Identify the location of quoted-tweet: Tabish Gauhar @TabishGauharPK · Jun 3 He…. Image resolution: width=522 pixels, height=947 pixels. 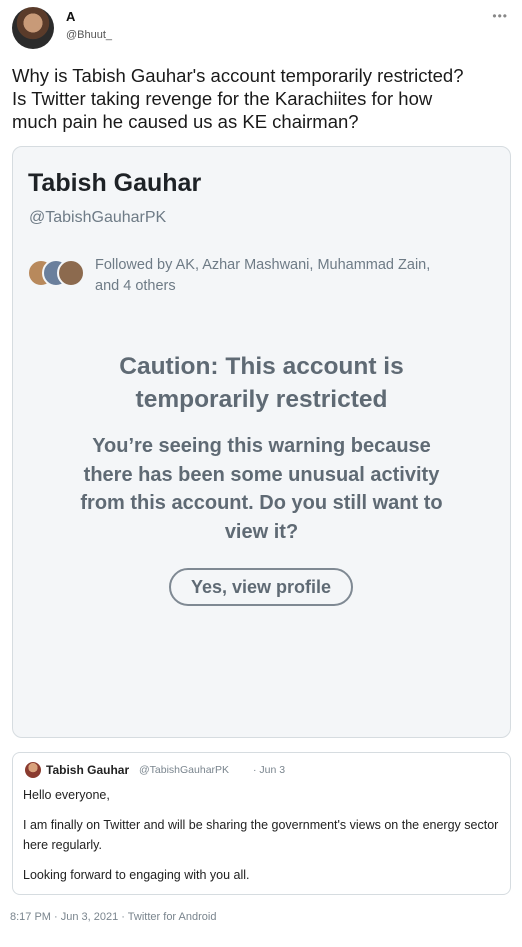
(261, 823).